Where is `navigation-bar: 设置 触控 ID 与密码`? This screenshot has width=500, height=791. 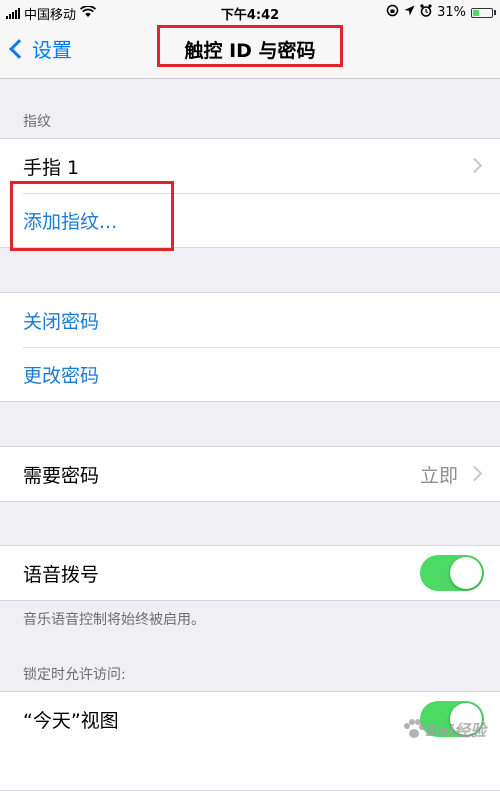
navigation-bar: 设置 触控 ID 与密码 is located at coordinates (250, 51).